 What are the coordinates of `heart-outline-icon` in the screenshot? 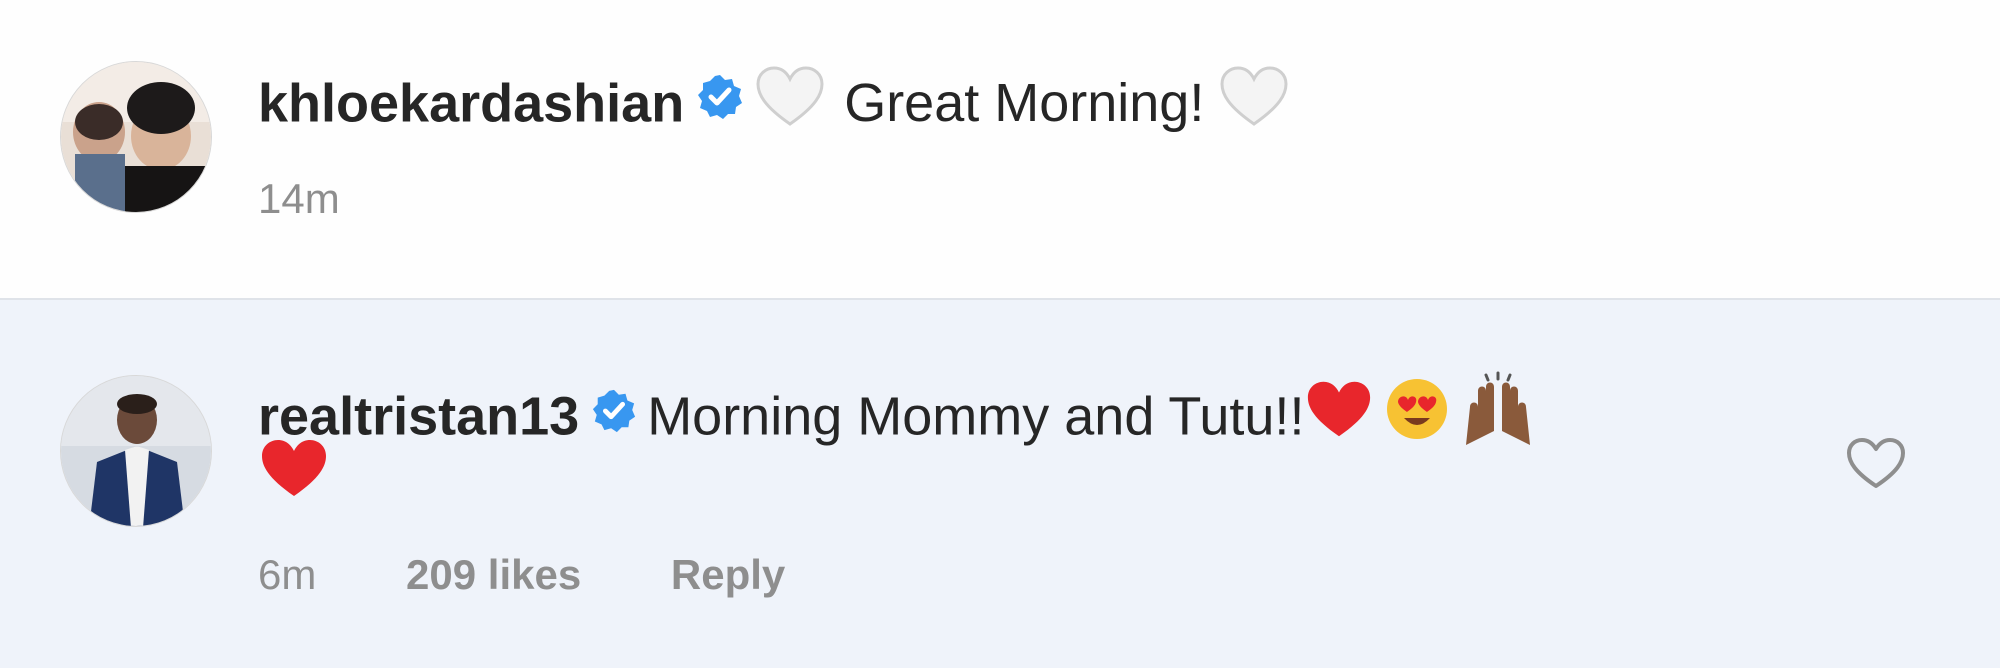 It's located at (1876, 463).